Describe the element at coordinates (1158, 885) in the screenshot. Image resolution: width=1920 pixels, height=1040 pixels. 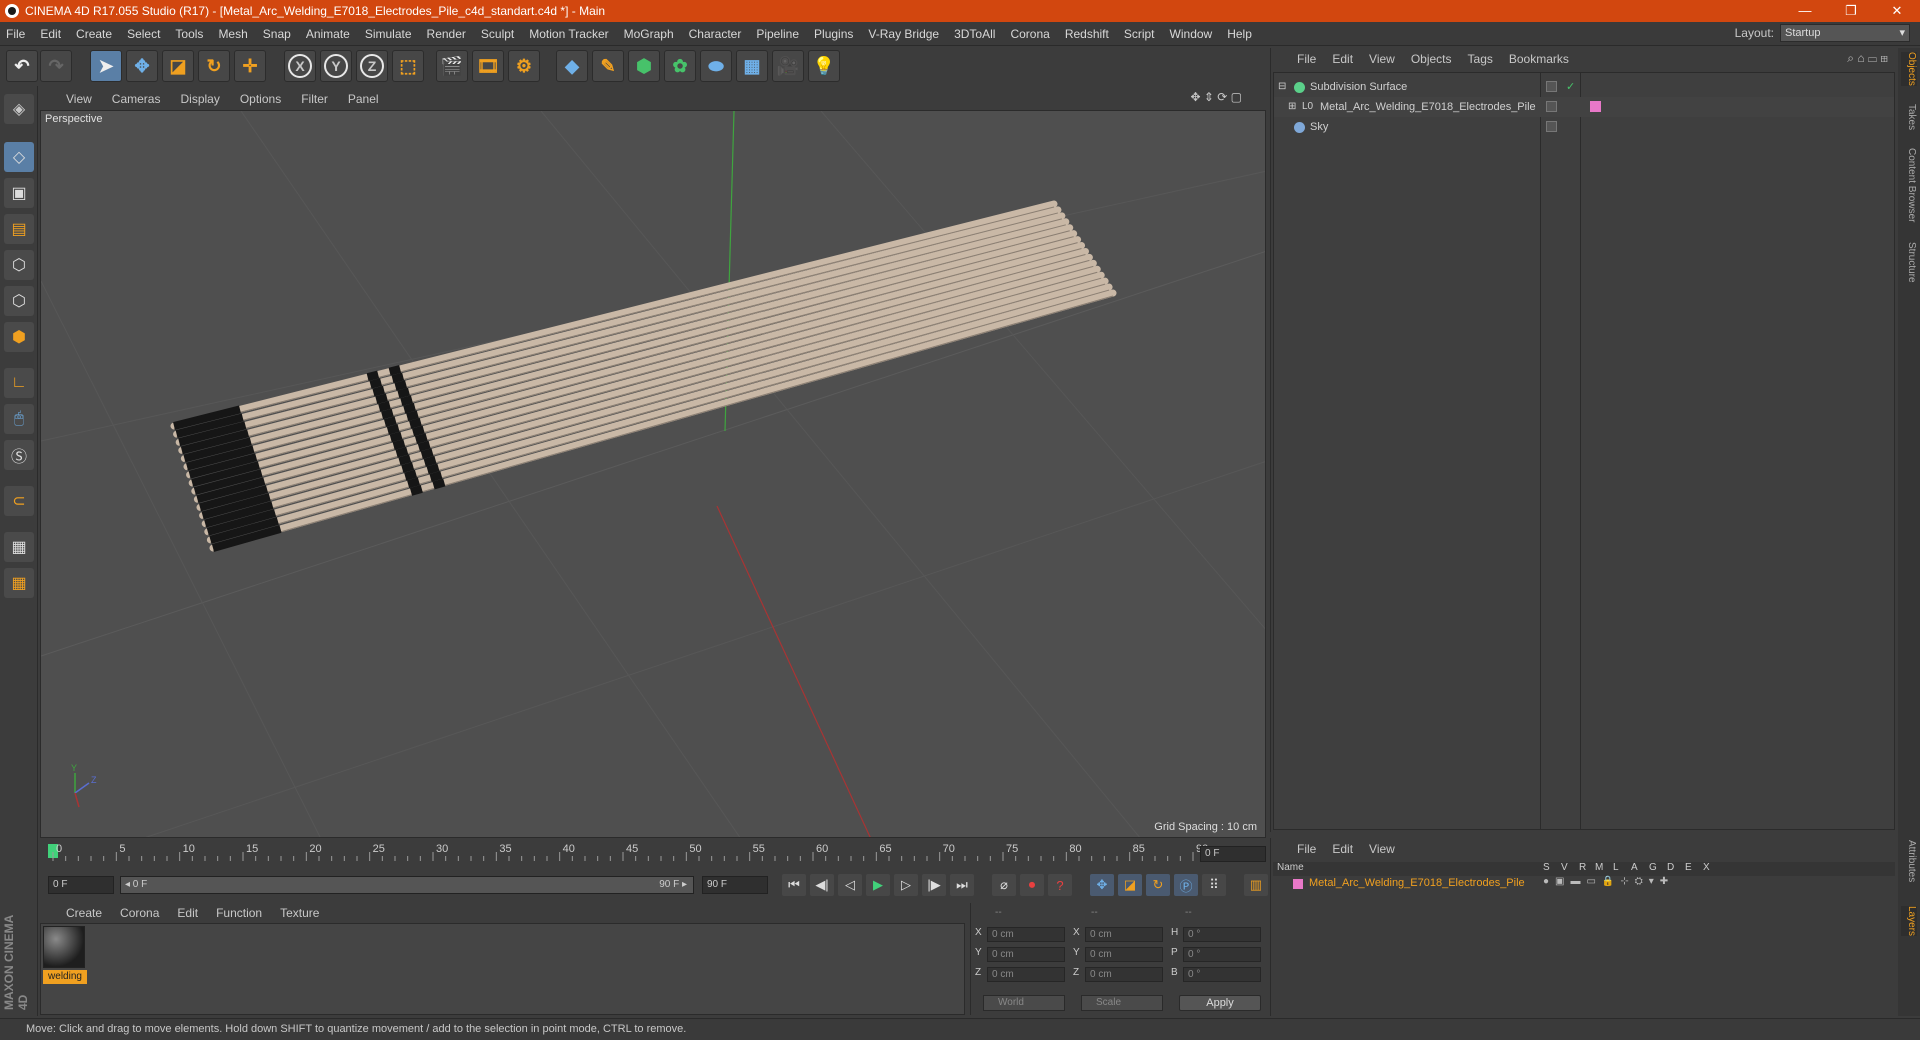
I see `key-rotation-icon: ↻` at that location.